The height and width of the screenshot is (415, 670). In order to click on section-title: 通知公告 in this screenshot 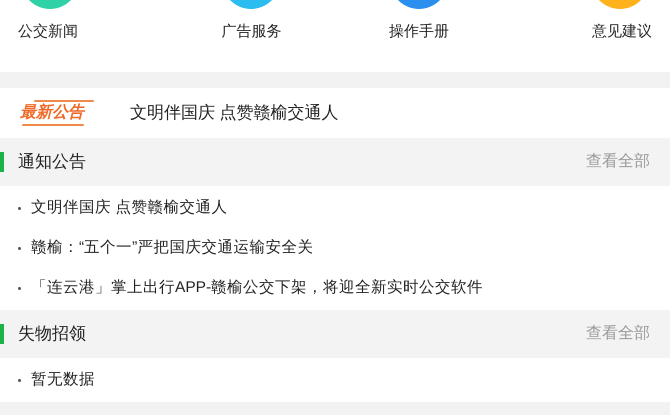, I will do `click(52, 162)`.